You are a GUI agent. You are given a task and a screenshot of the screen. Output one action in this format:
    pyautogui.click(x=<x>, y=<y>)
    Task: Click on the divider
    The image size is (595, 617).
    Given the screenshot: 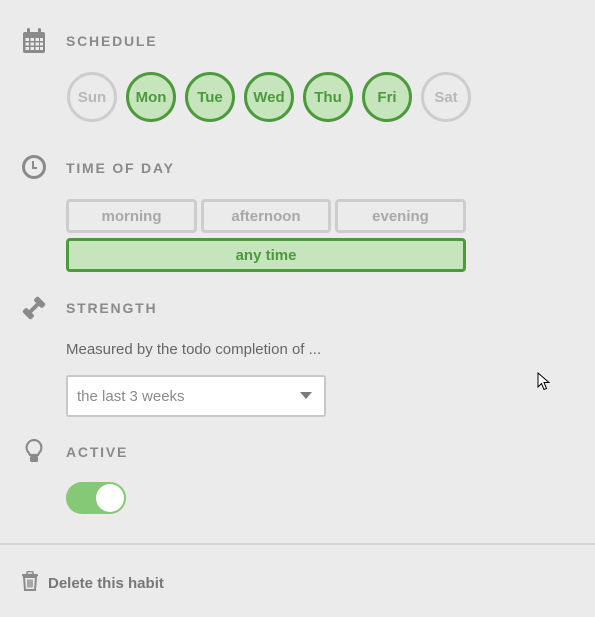 What is the action you would take?
    pyautogui.click(x=297, y=544)
    